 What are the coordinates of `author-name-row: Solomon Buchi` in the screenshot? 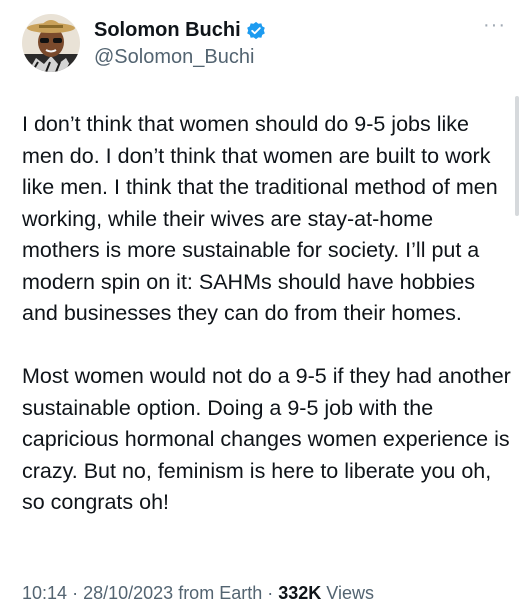 It's located at (180, 30).